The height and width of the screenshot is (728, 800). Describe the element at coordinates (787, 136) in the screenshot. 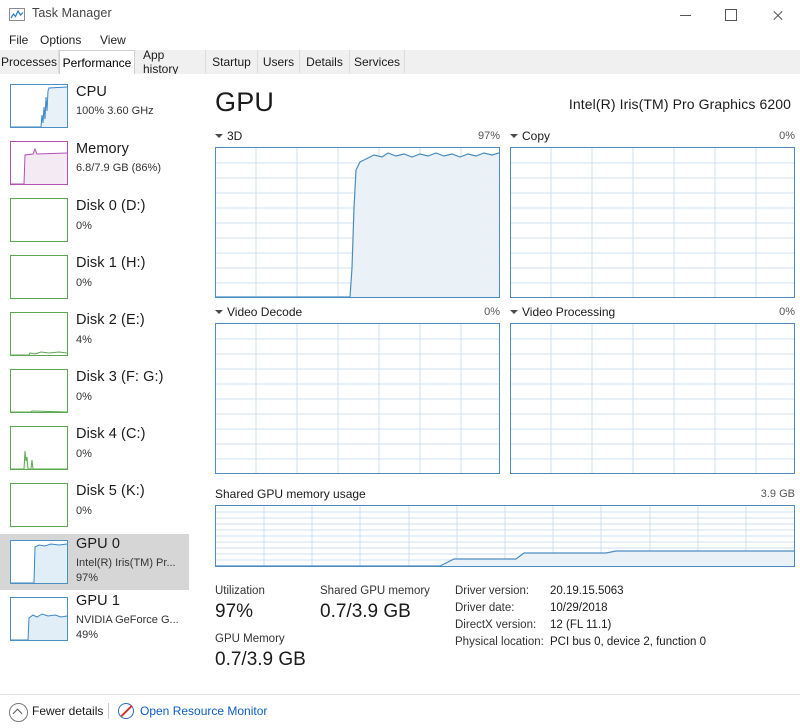

I see `chart-copy-value: 0%` at that location.